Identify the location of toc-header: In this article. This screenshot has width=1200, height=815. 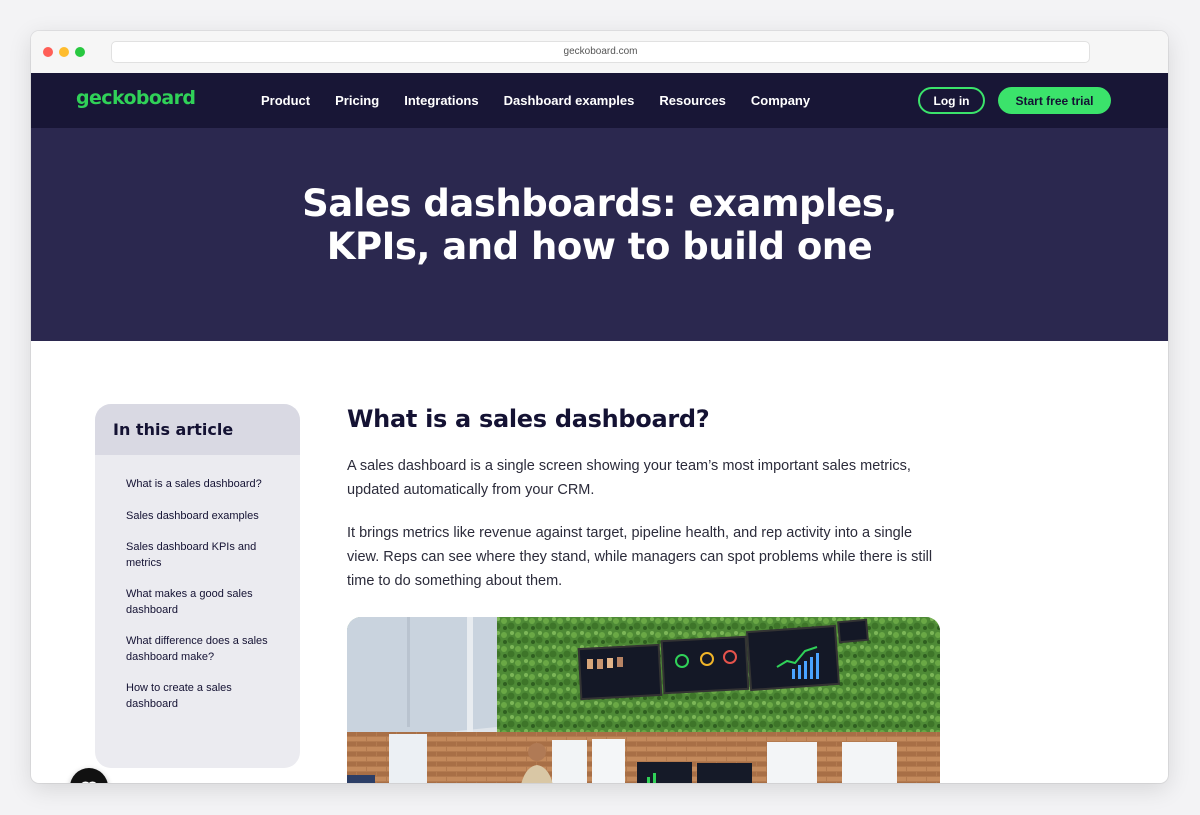
(197, 429).